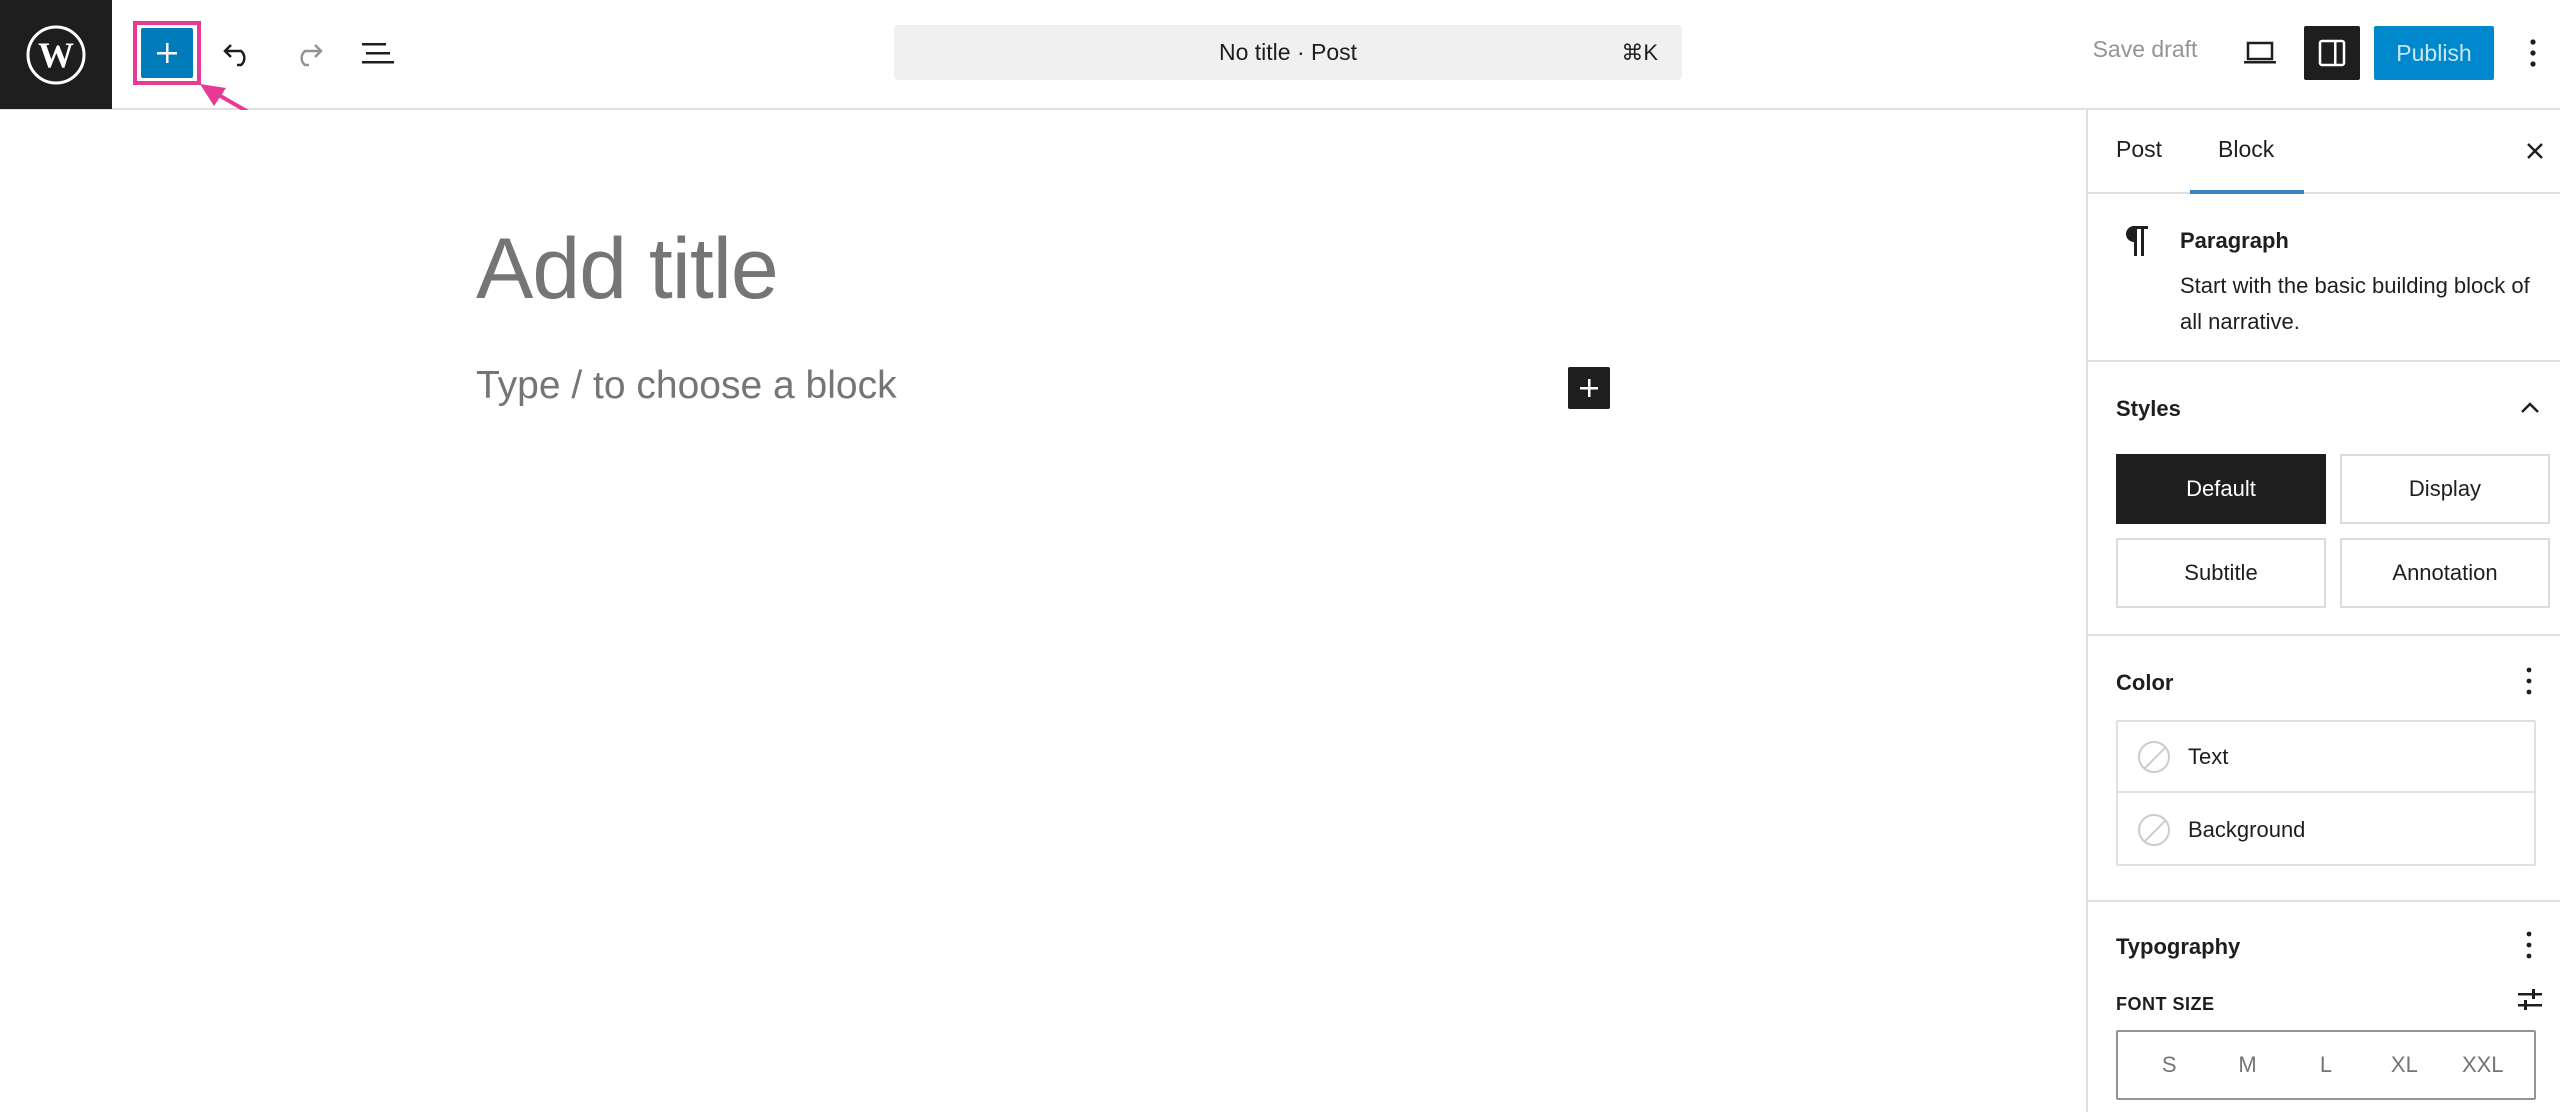 The width and height of the screenshot is (2560, 1112). I want to click on wordpress-logo-icon: W, so click(56, 54).